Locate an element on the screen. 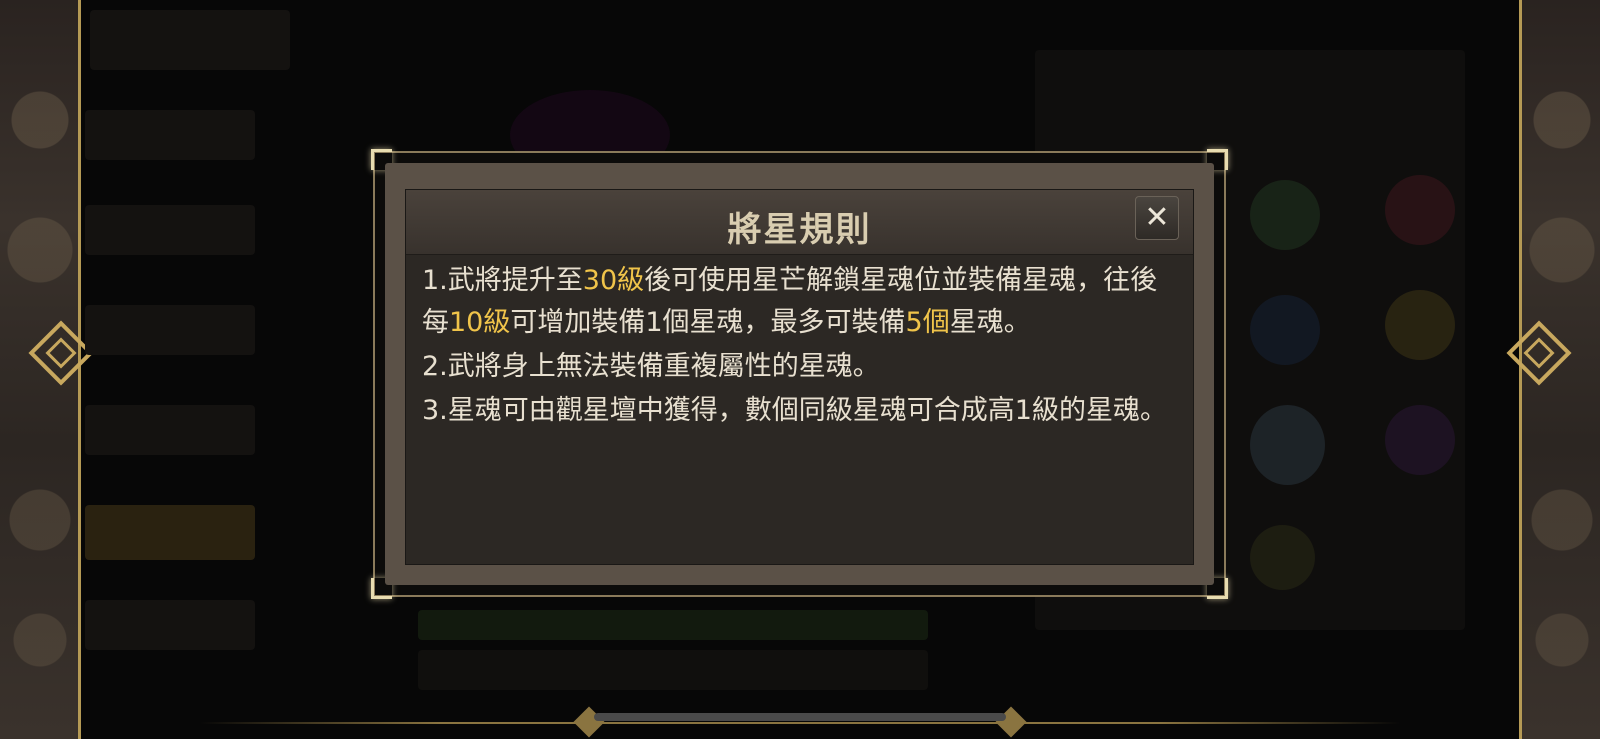 The height and width of the screenshot is (739, 1600). rule-item-3: 3.星魂可由觀星壇中獲得，數個同級星魂可合成高1級的星魂。 is located at coordinates (794, 410).